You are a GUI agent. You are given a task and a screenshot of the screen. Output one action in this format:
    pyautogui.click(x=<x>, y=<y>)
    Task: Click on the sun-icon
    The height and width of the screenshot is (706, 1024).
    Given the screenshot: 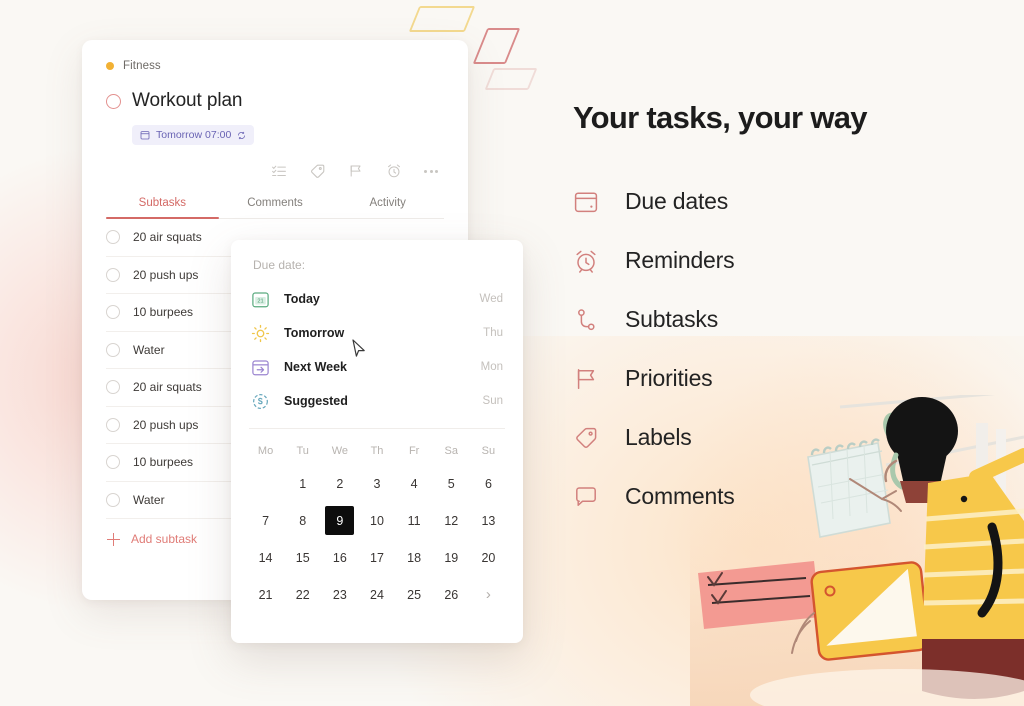 What is the action you would take?
    pyautogui.click(x=260, y=333)
    